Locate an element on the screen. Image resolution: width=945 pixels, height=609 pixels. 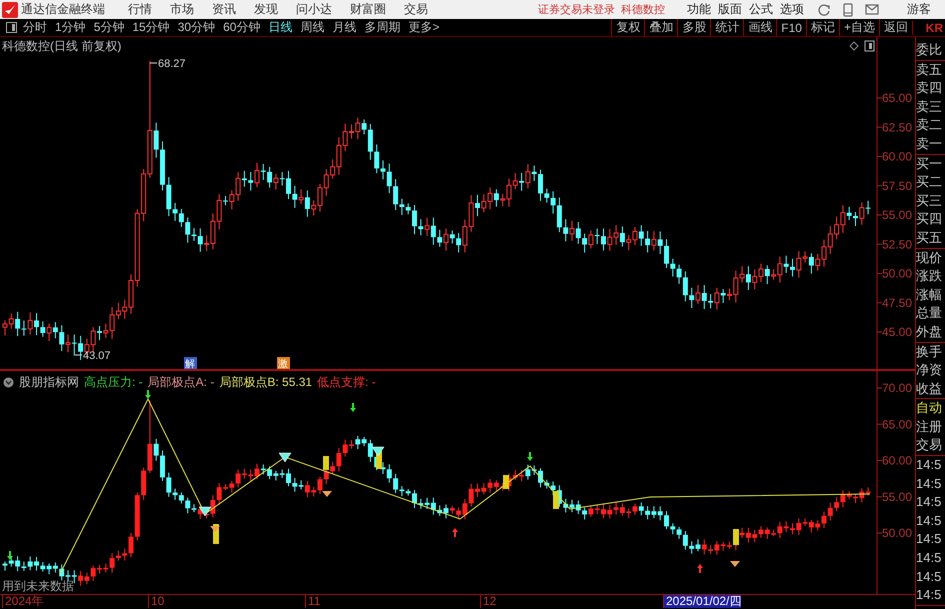
quote-field-label: 涨跌 is located at coordinates (930, 276).